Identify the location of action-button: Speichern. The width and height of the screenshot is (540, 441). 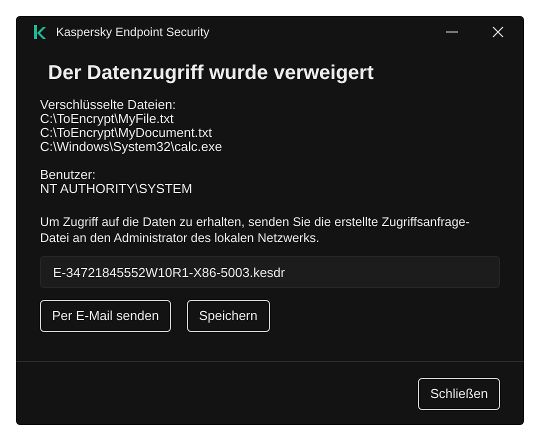
(228, 316).